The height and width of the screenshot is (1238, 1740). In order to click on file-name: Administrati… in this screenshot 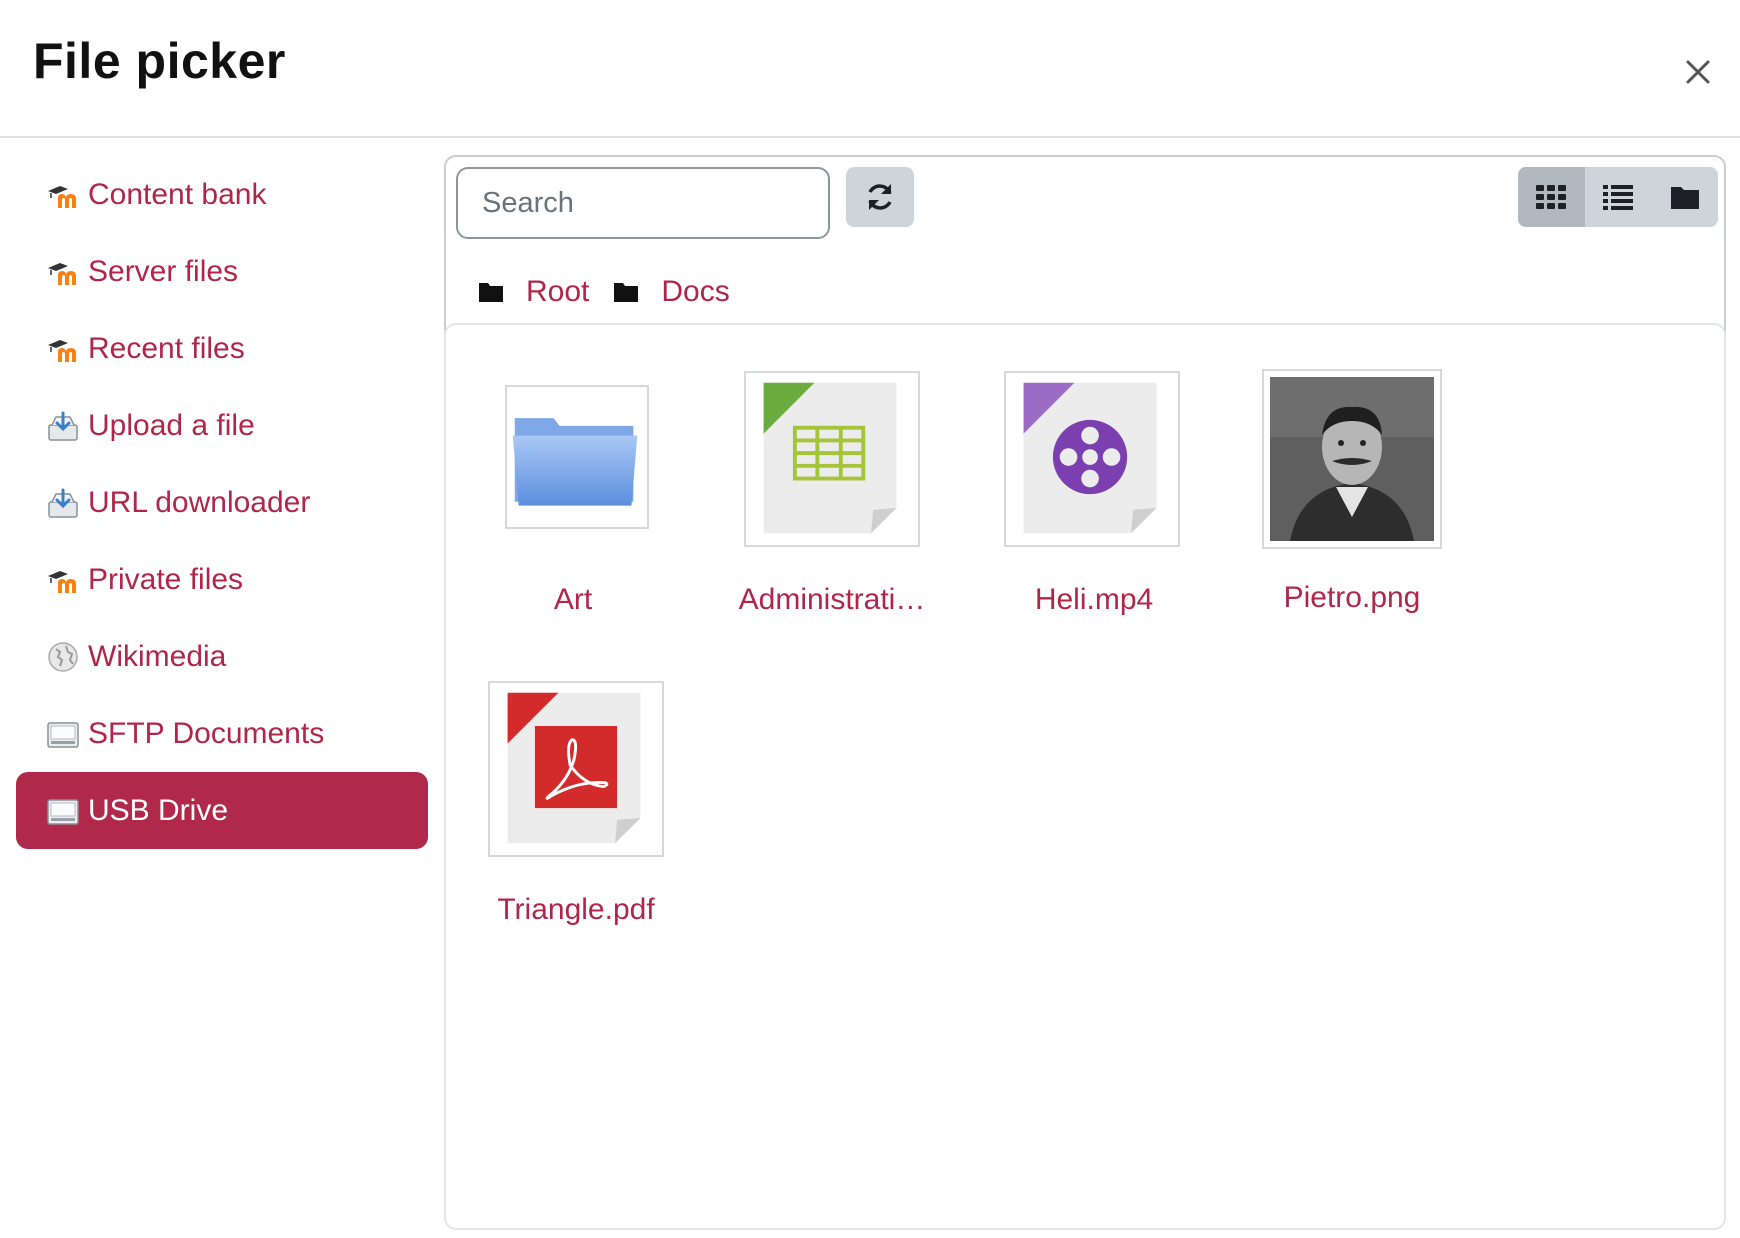, I will do `click(832, 599)`.